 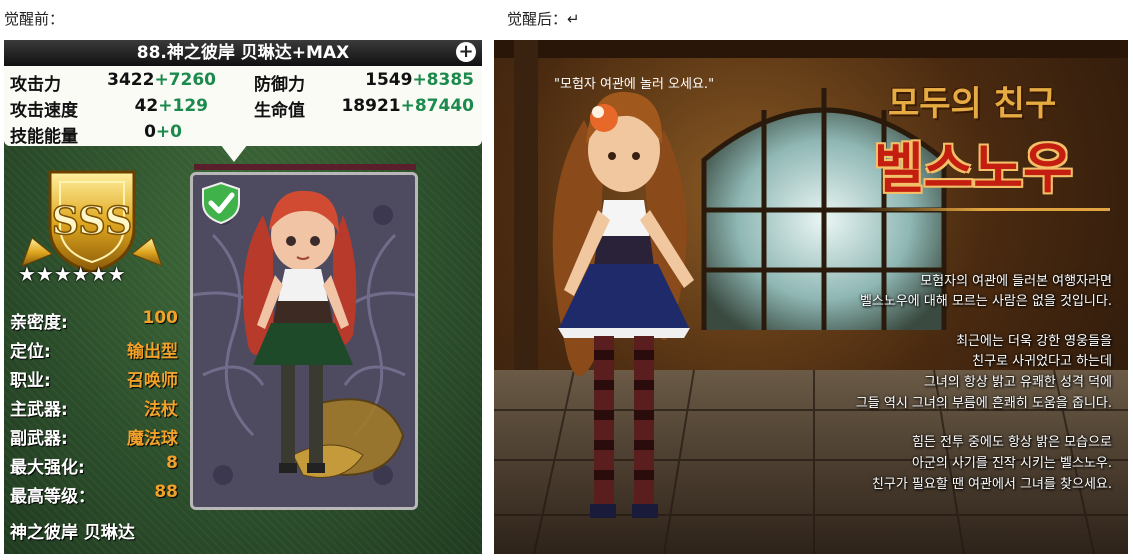 I want to click on stat-label-attack: 攻击力, so click(x=35, y=85).